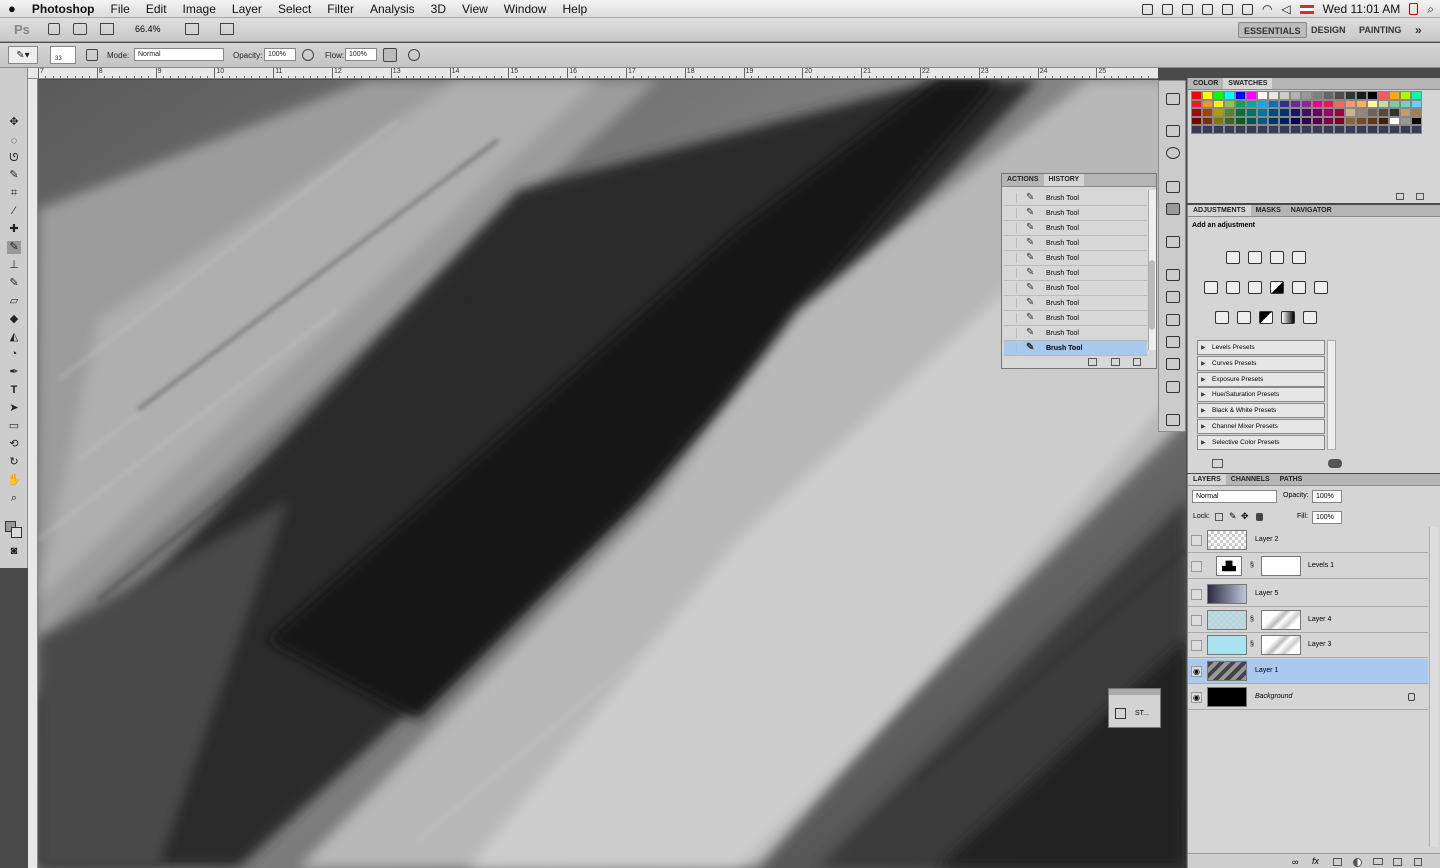  Describe the element at coordinates (1378, 861) in the screenshot. I see `new-group-icon` at that location.